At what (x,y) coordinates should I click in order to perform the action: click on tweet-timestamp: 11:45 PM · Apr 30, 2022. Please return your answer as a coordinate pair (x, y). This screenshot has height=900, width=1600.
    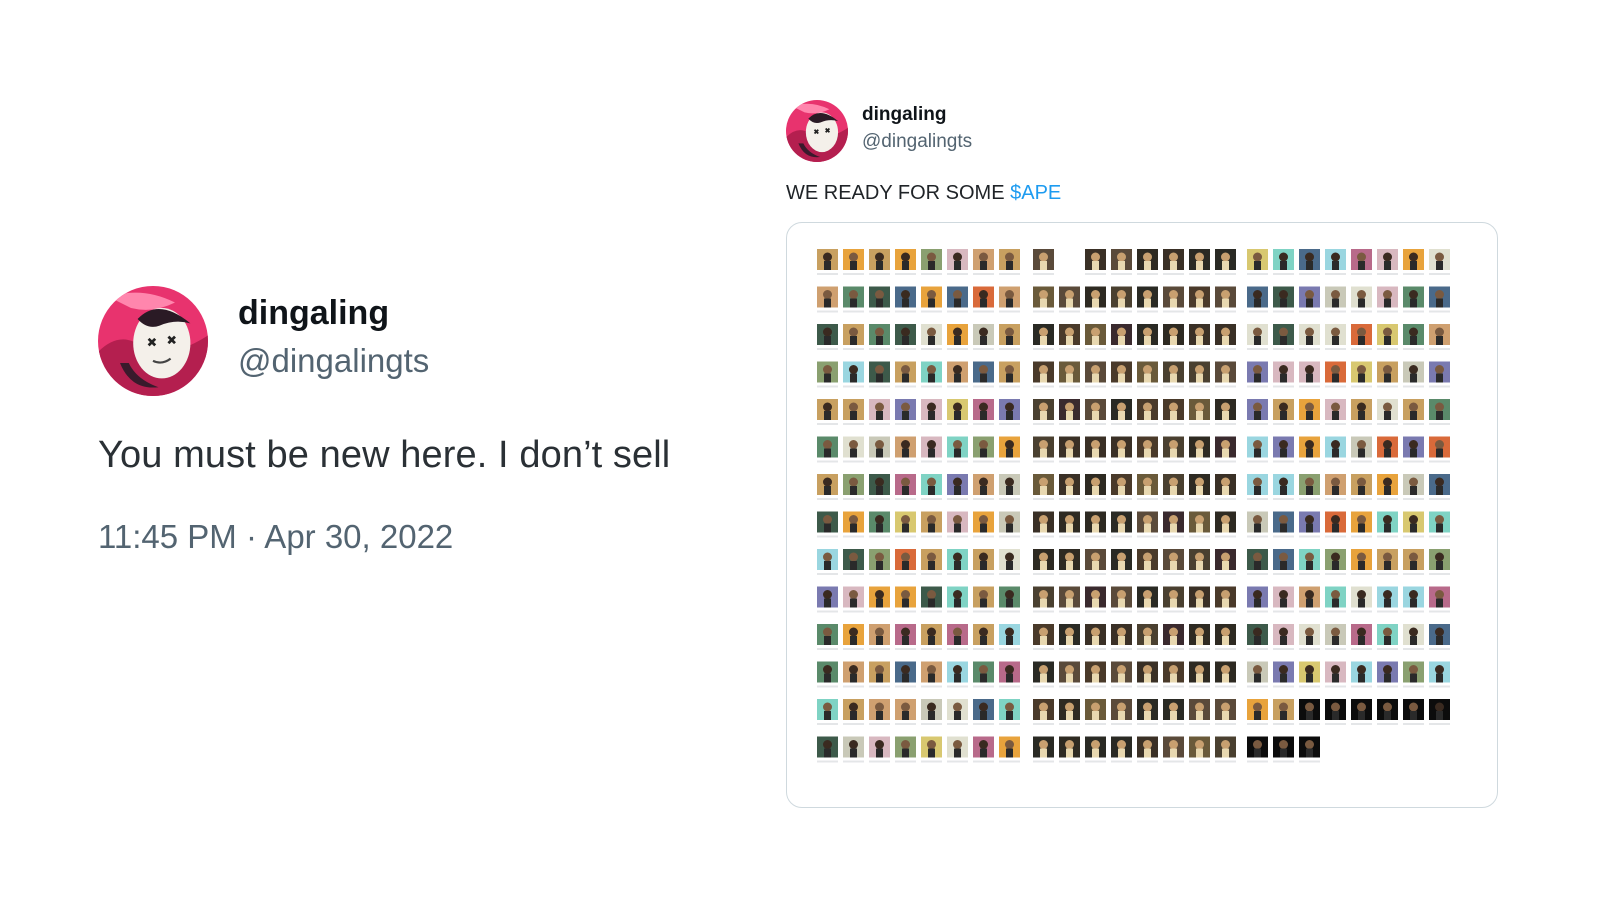
    Looking at the image, I should click on (275, 537).